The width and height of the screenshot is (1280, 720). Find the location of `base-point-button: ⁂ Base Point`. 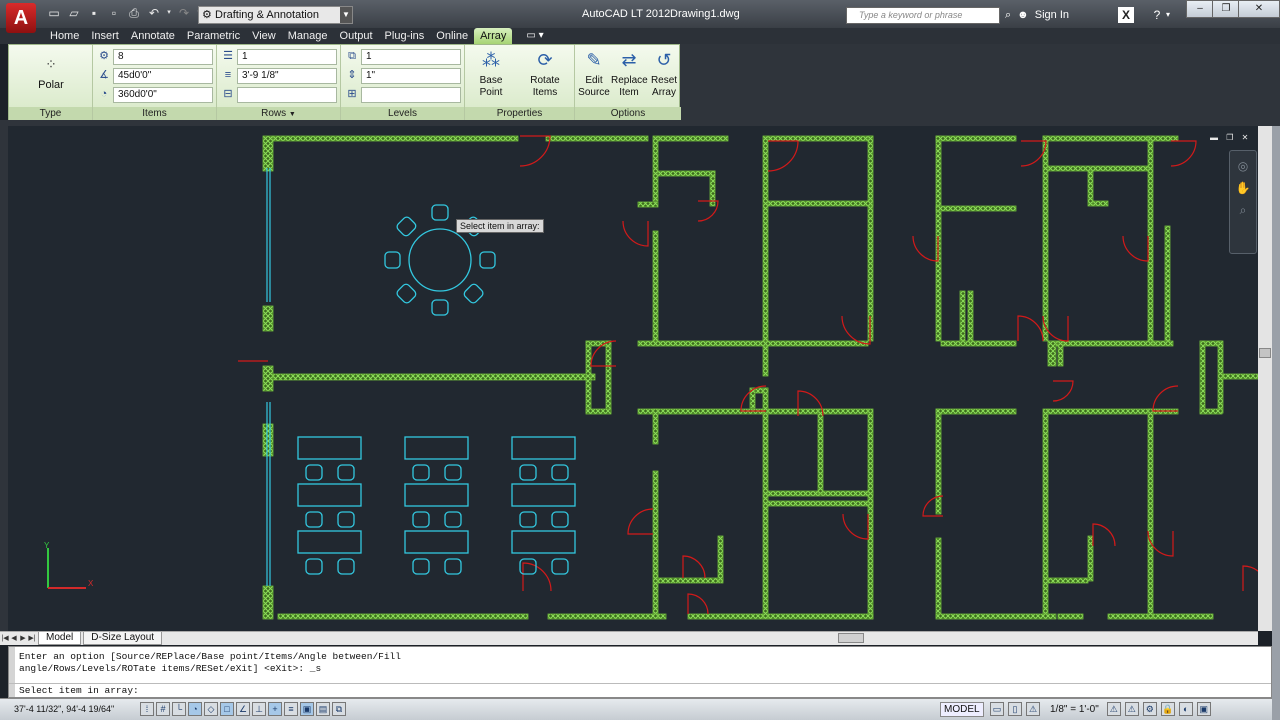

base-point-button: ⁂ Base Point is located at coordinates (491, 73).